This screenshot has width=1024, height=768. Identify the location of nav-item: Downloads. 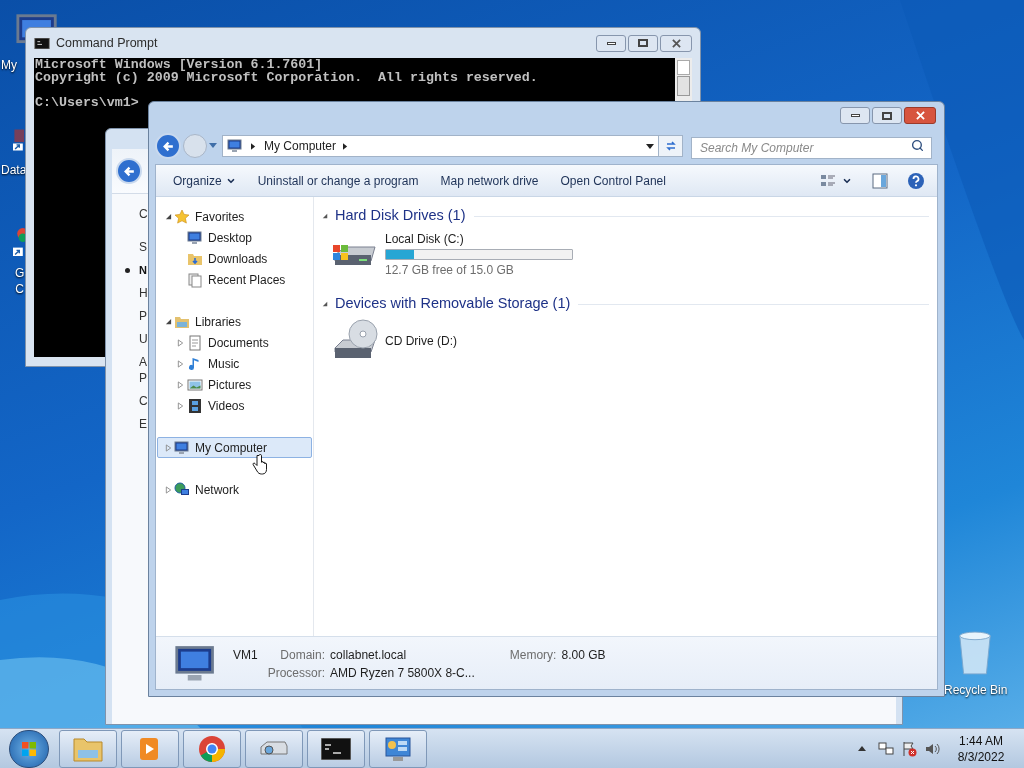
(234, 258).